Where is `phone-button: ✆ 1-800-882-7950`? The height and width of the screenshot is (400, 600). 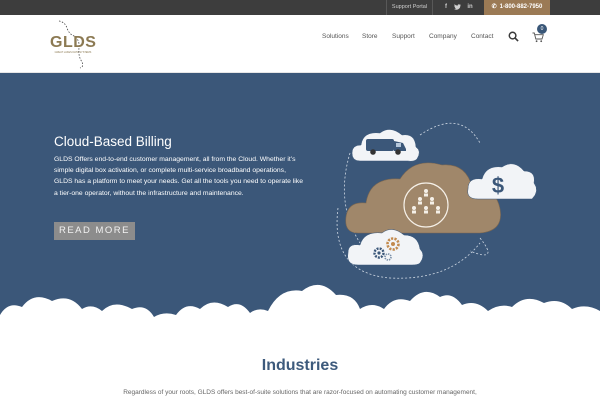 phone-button: ✆ 1-800-882-7950 is located at coordinates (517, 7).